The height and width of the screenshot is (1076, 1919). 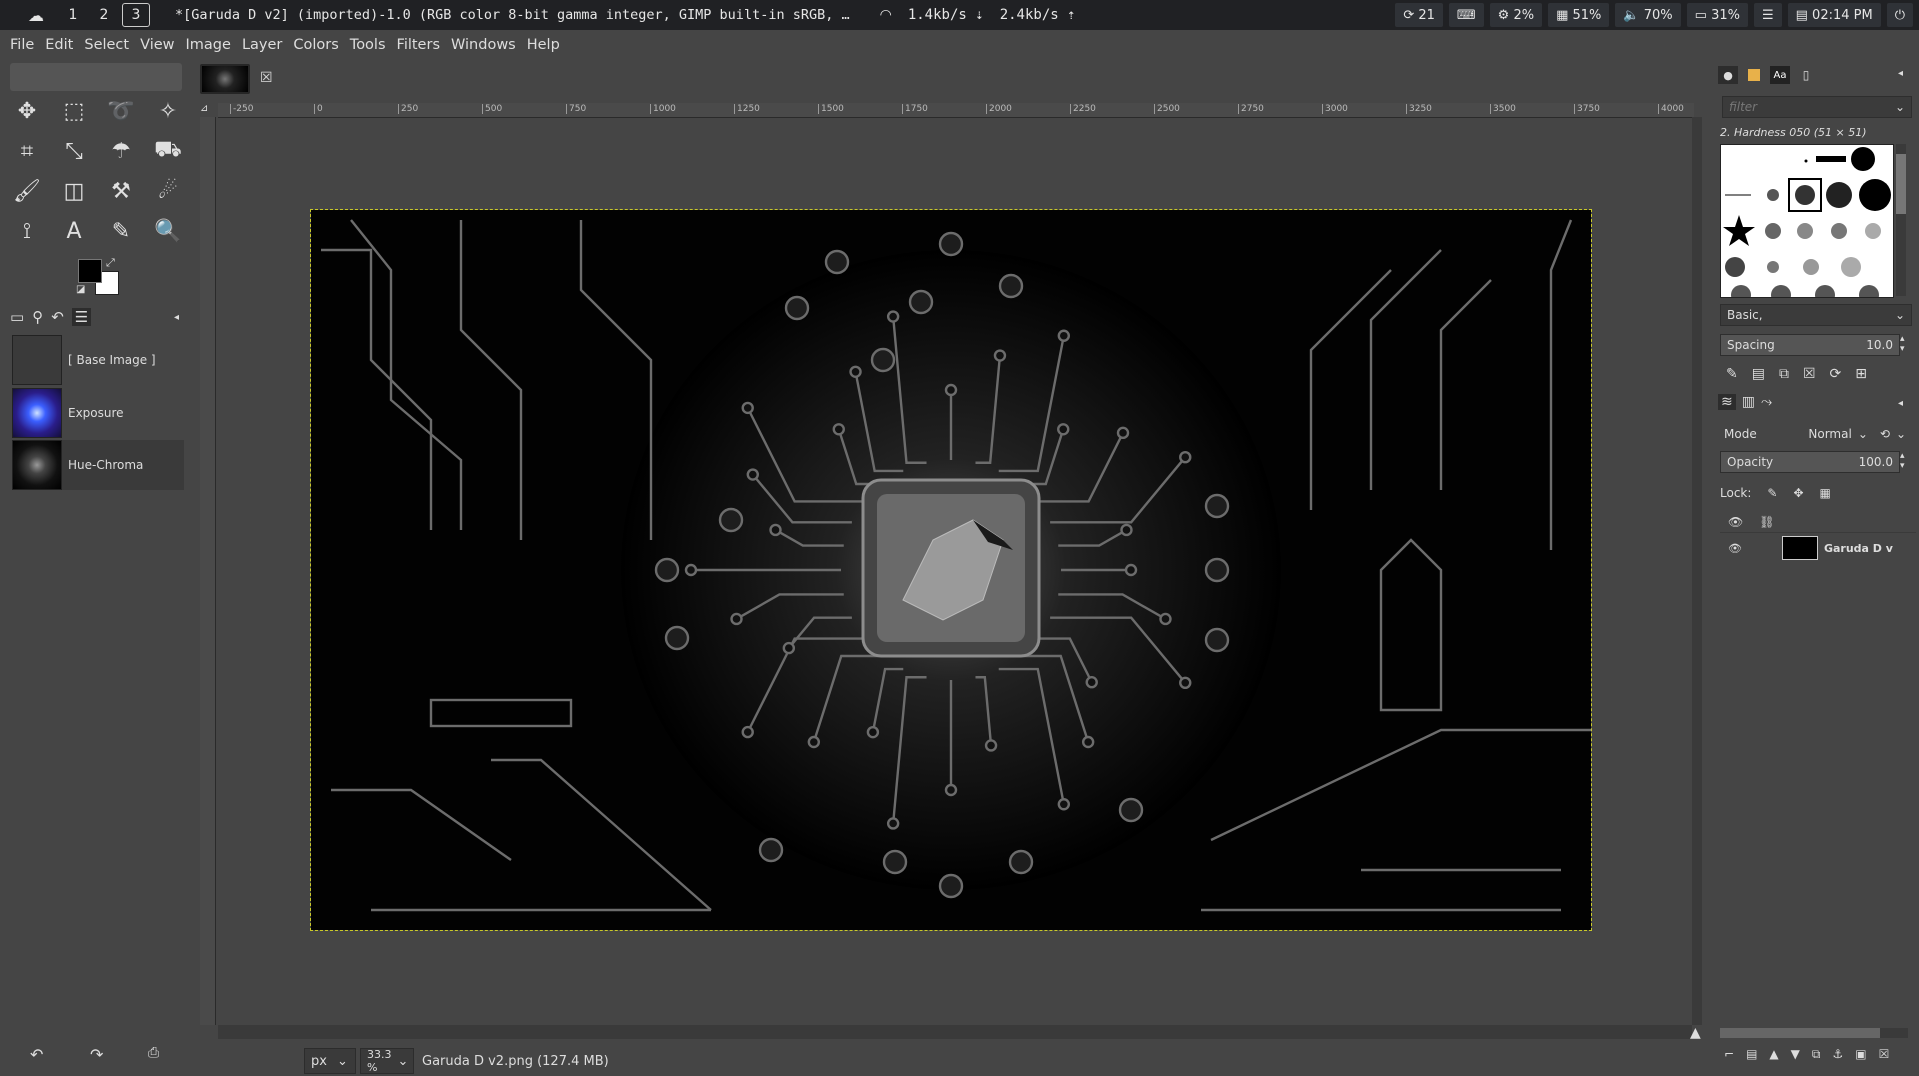 What do you see at coordinates (157, 45) in the screenshot?
I see `menu-view: View` at bounding box center [157, 45].